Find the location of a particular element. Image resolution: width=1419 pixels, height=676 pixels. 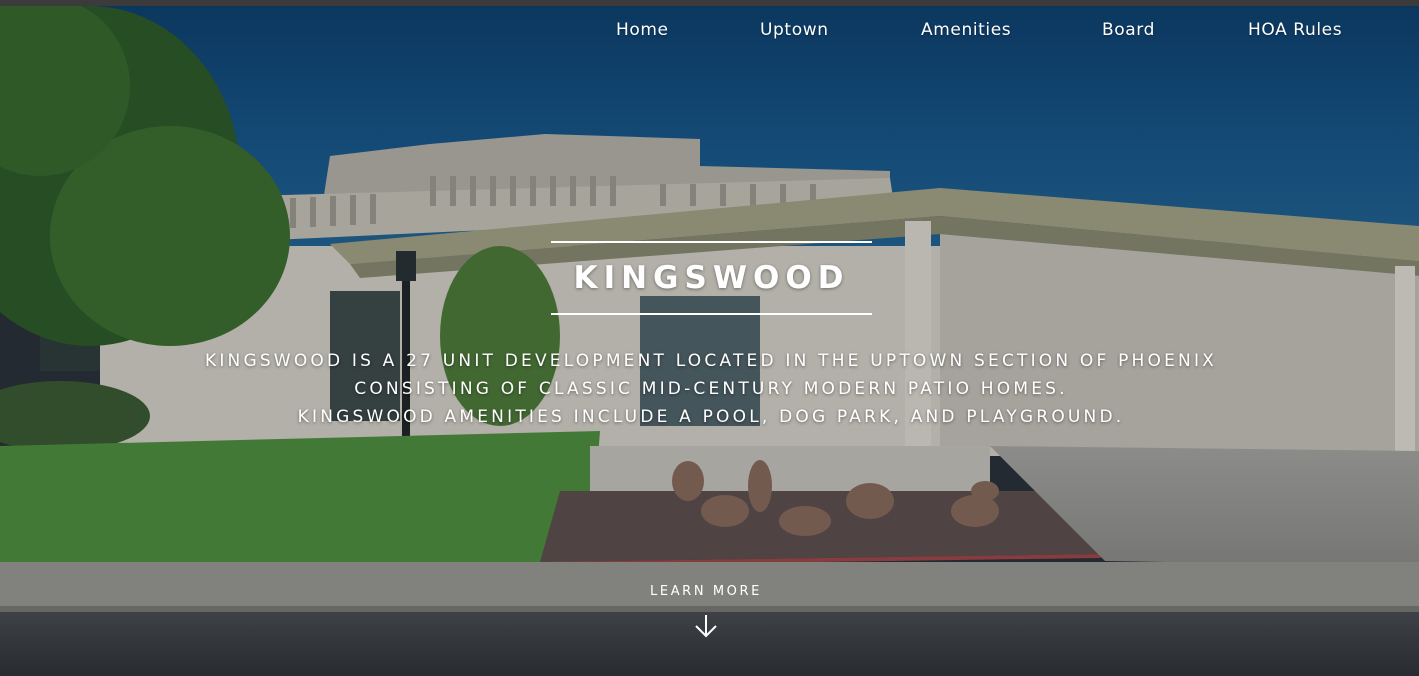

arrow-down-icon is located at coordinates (706, 626).